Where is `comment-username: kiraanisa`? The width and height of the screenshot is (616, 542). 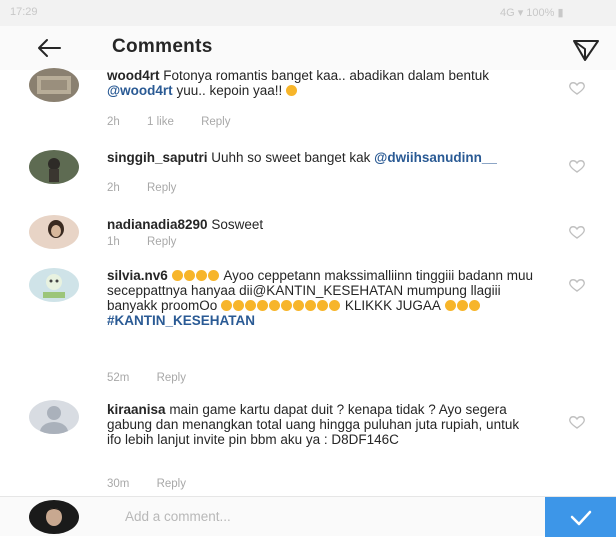
comment-username: kiraanisa is located at coordinates (136, 409).